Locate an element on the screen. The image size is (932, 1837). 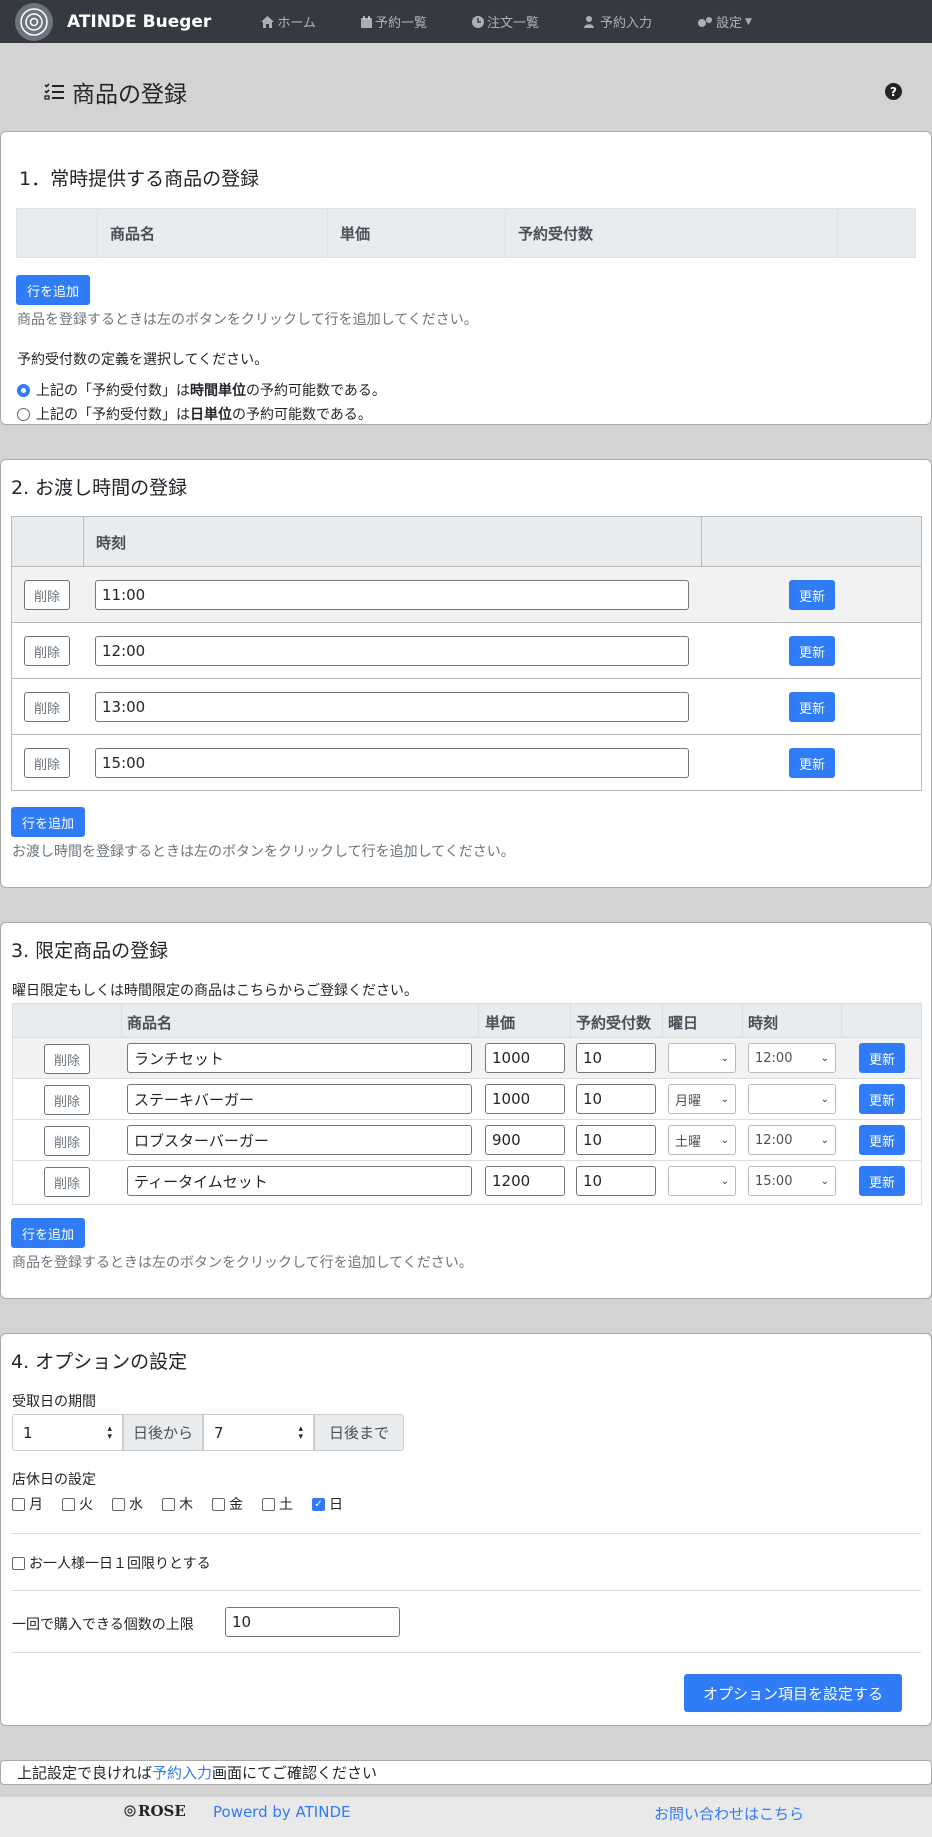
nav-reserve-input: 予約入力 is located at coordinates (617, 21).